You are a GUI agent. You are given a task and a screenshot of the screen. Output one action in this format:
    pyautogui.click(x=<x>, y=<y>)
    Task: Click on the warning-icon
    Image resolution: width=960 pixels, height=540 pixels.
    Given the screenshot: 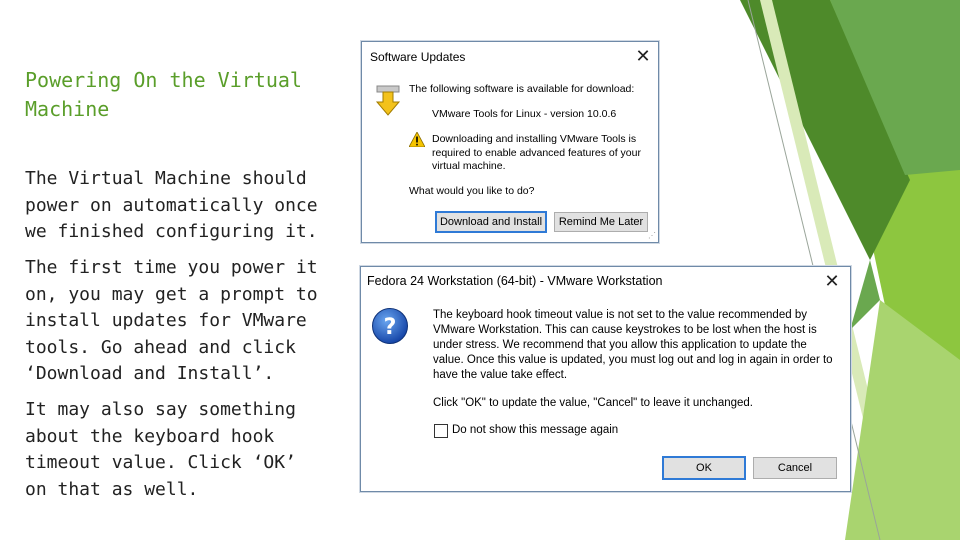 What is the action you would take?
    pyautogui.click(x=417, y=139)
    